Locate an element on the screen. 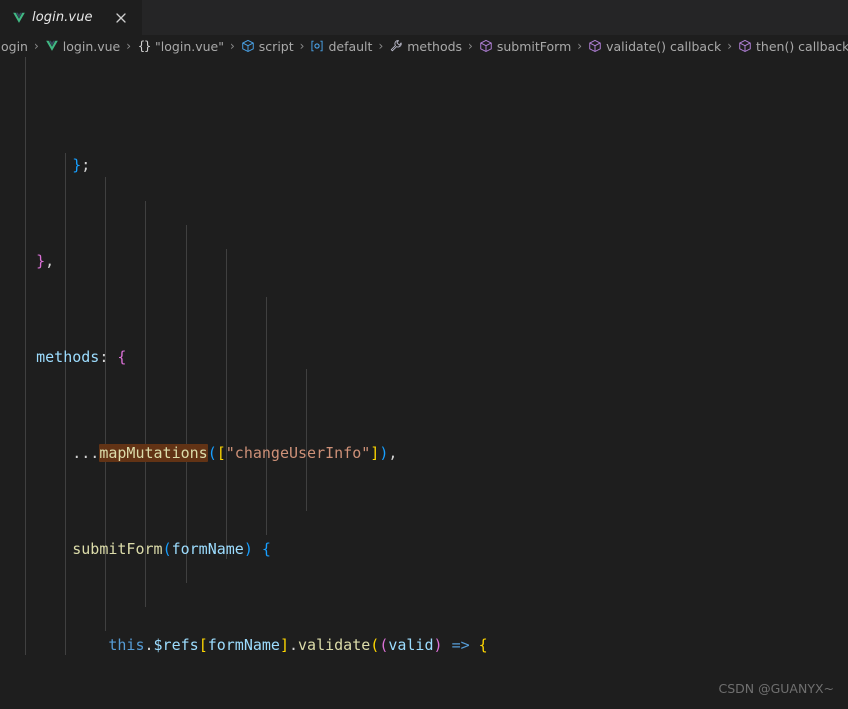 The image size is (848, 709). breadcrumb-item-validate-callback: validate() callback is located at coordinates (654, 46).